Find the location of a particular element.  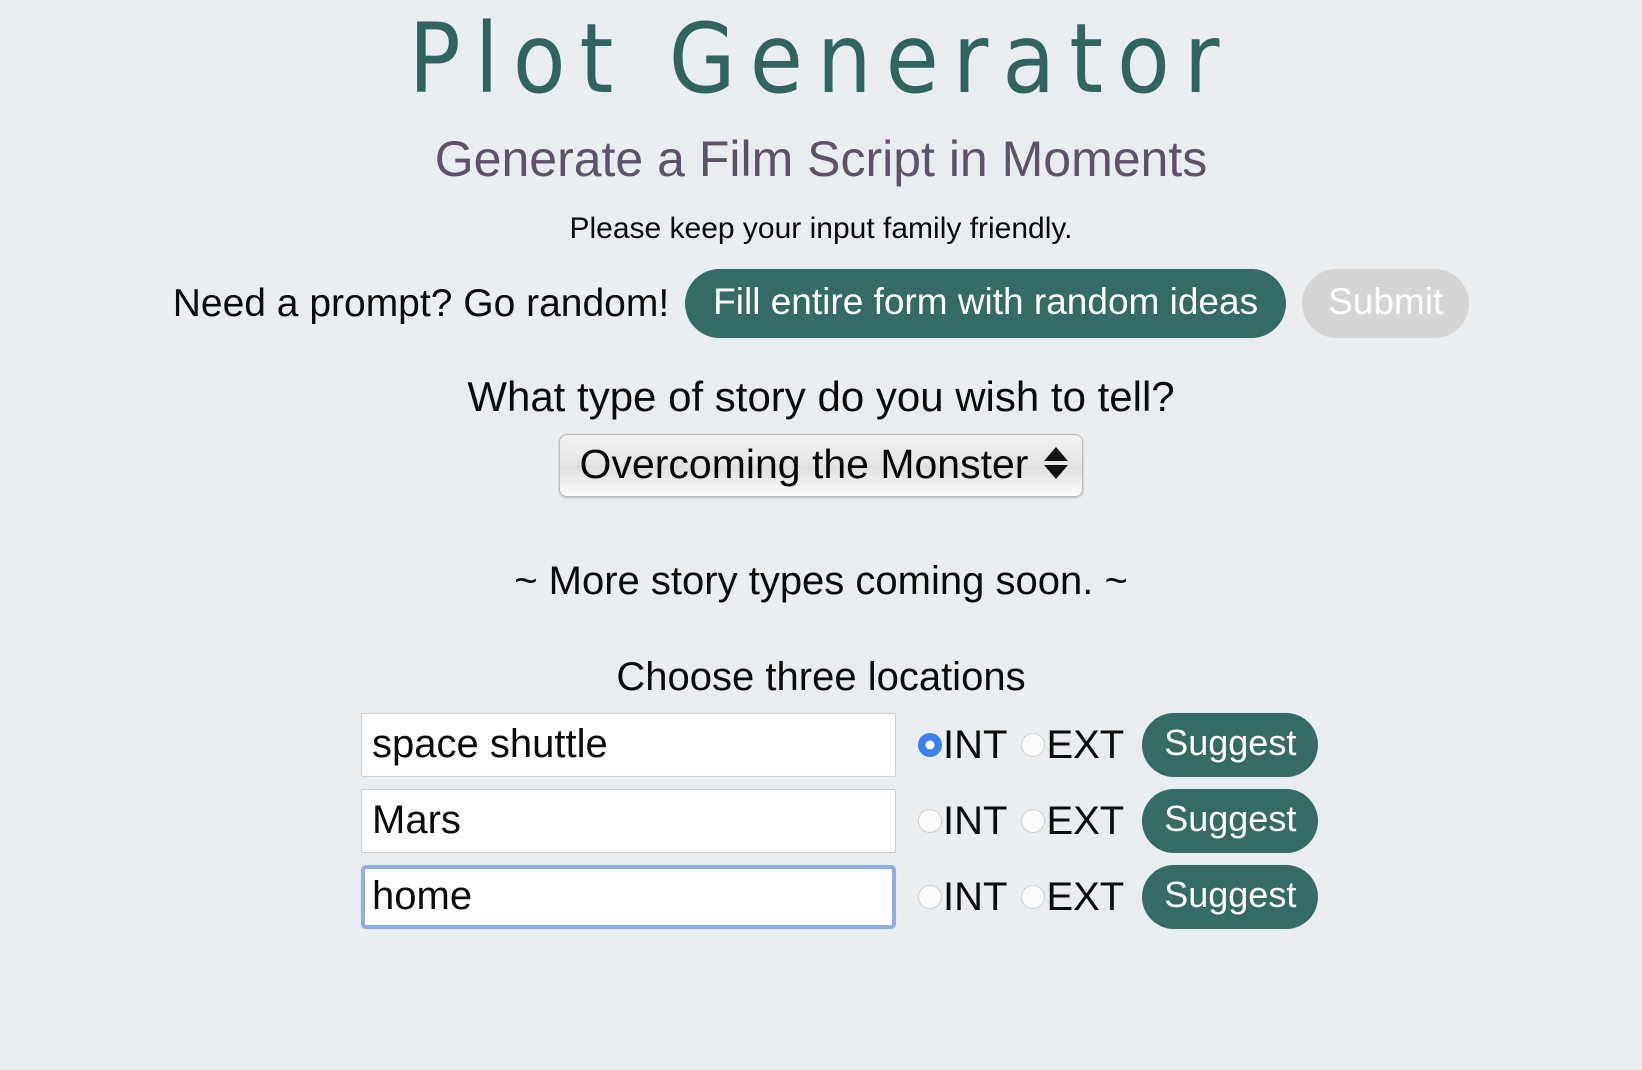

story-type-select: Overcoming the Monster is located at coordinates (821, 465).